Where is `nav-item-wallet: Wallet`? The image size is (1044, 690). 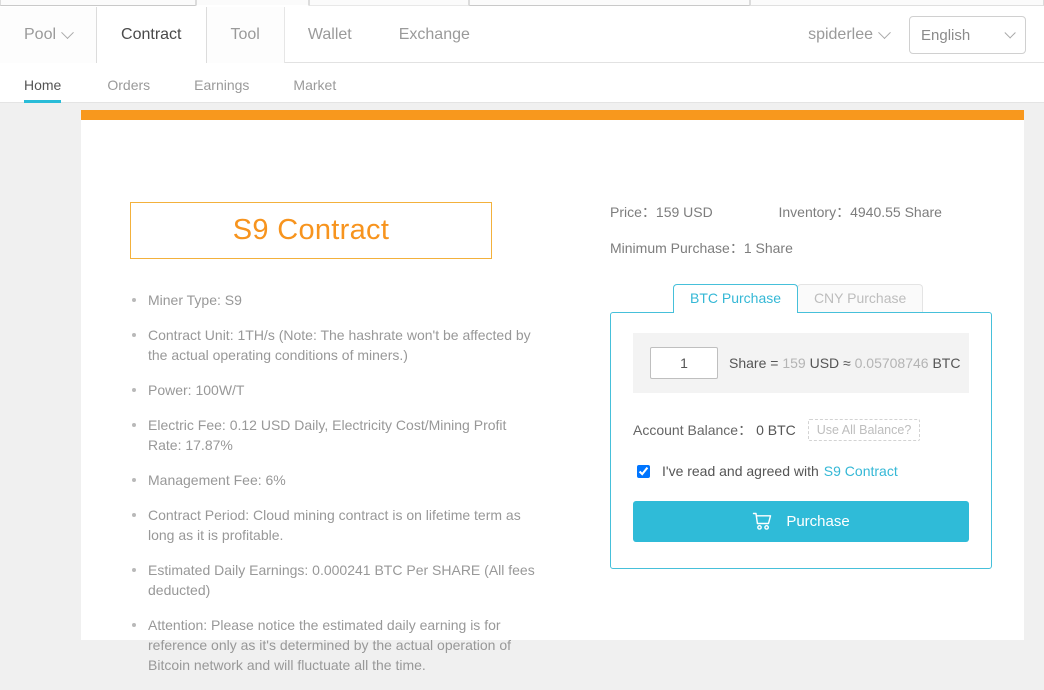 nav-item-wallet: Wallet is located at coordinates (330, 35).